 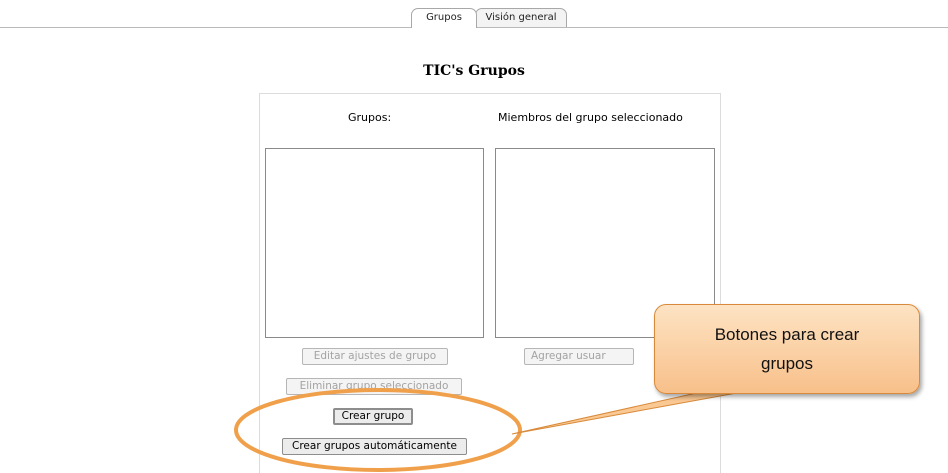 What do you see at coordinates (374, 386) in the screenshot?
I see `delete-selected-group-button: Eliminar grupo seleccionado` at bounding box center [374, 386].